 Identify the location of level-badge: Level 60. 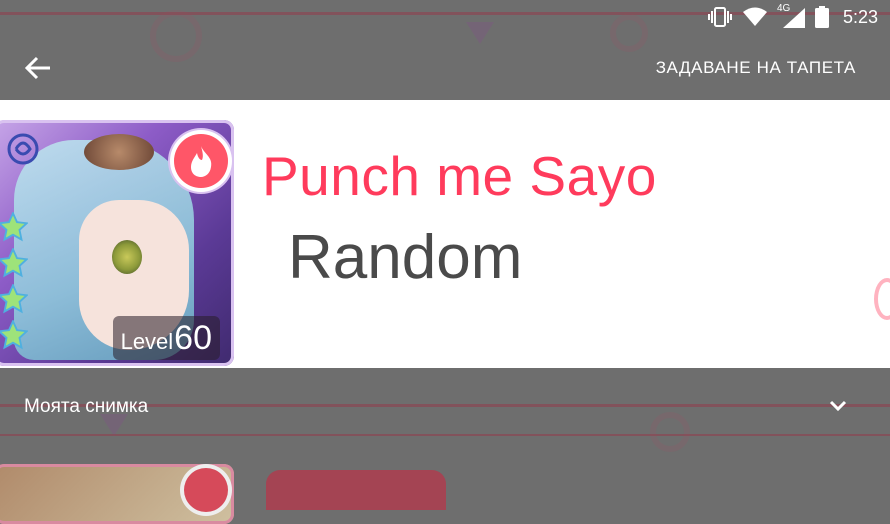
(166, 338).